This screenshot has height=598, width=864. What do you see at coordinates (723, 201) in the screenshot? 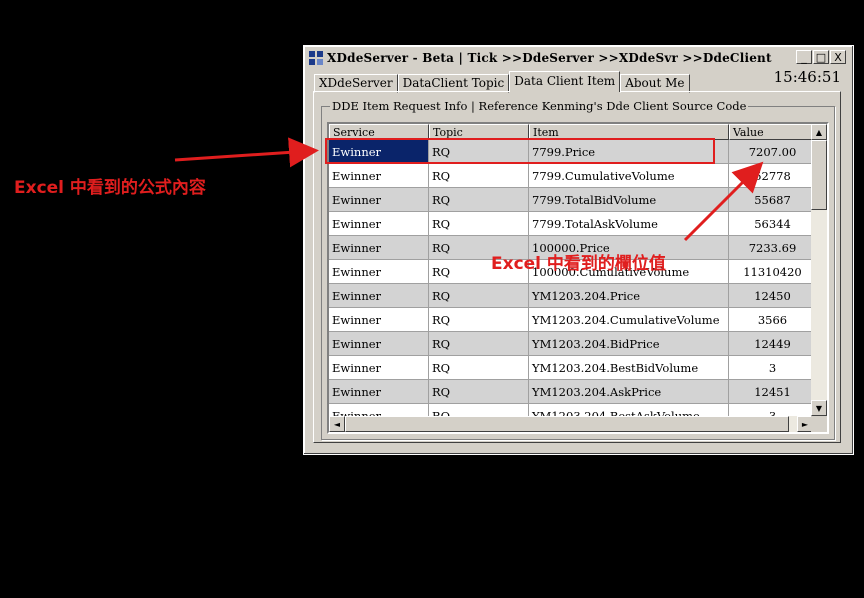
I see `arrow-to-value` at bounding box center [723, 201].